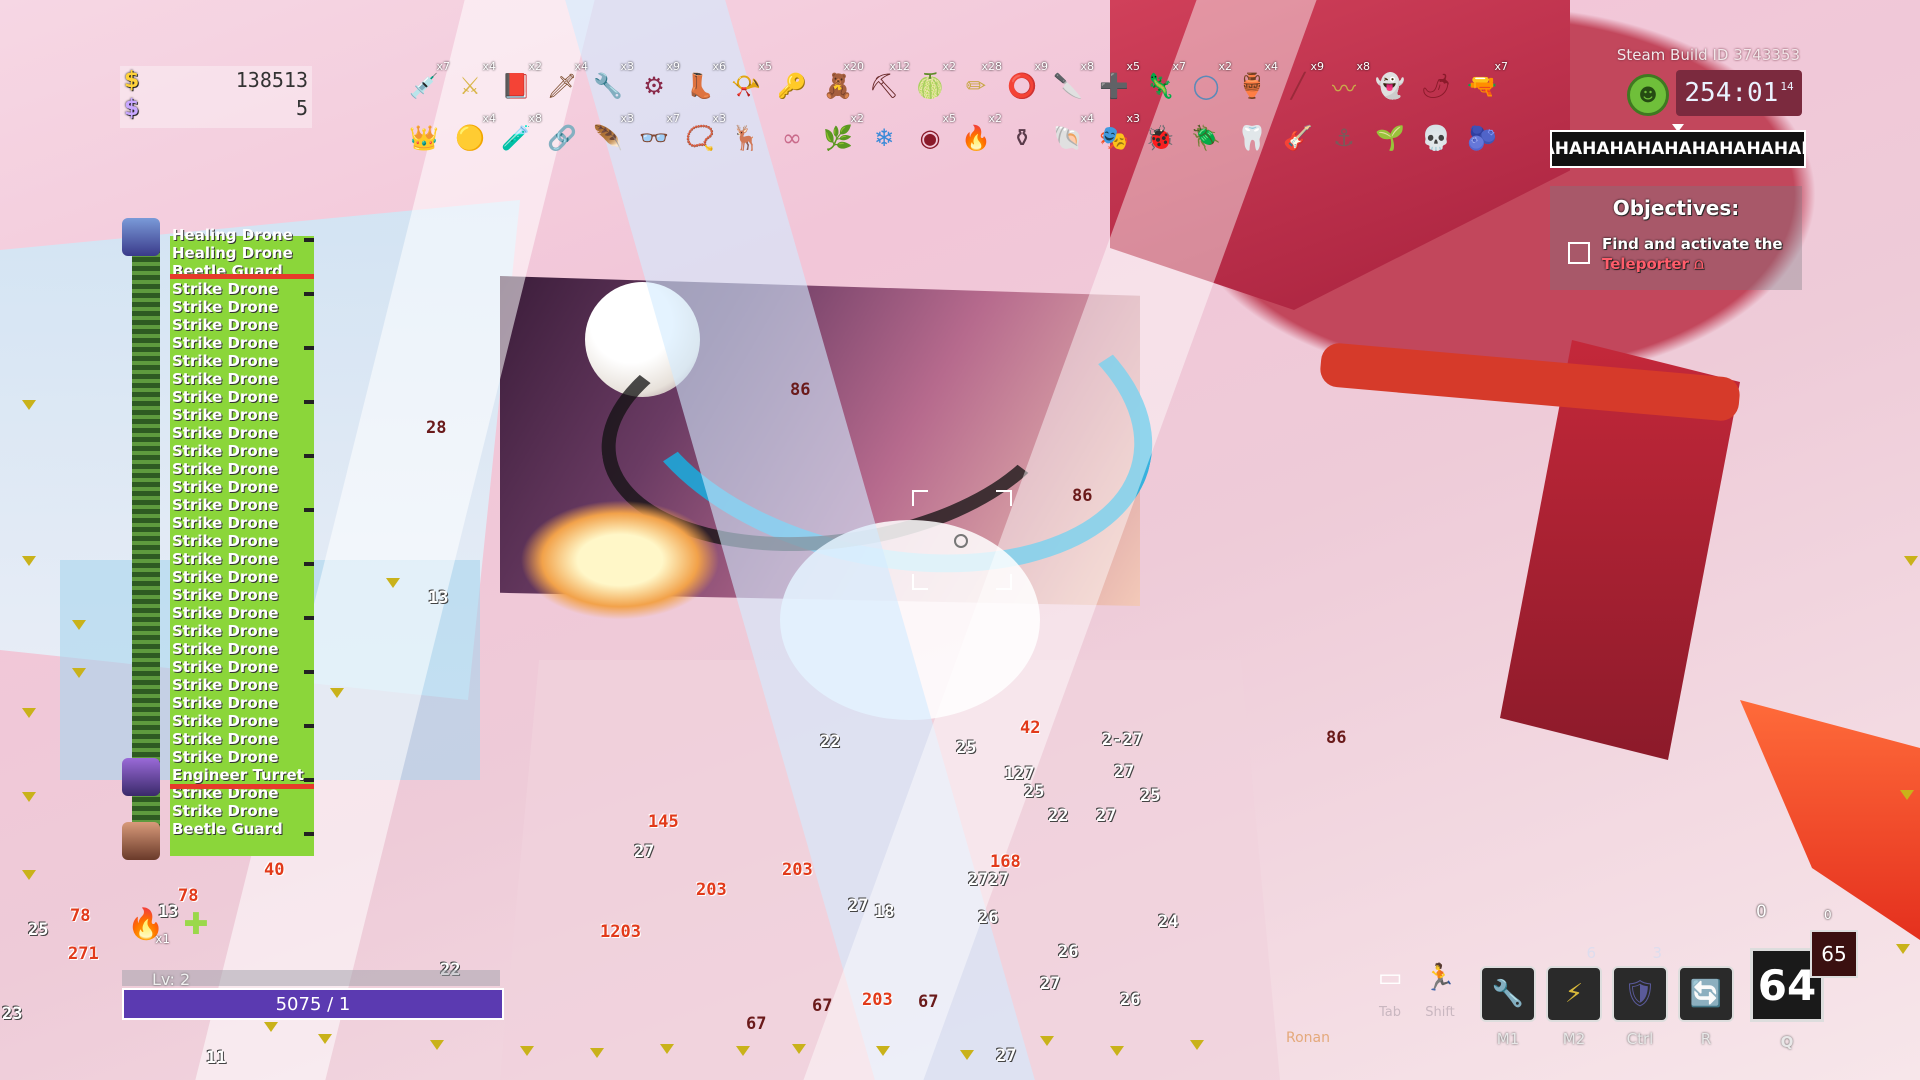  Describe the element at coordinates (719, 66) in the screenshot. I see `item-stack-count: x6` at that location.